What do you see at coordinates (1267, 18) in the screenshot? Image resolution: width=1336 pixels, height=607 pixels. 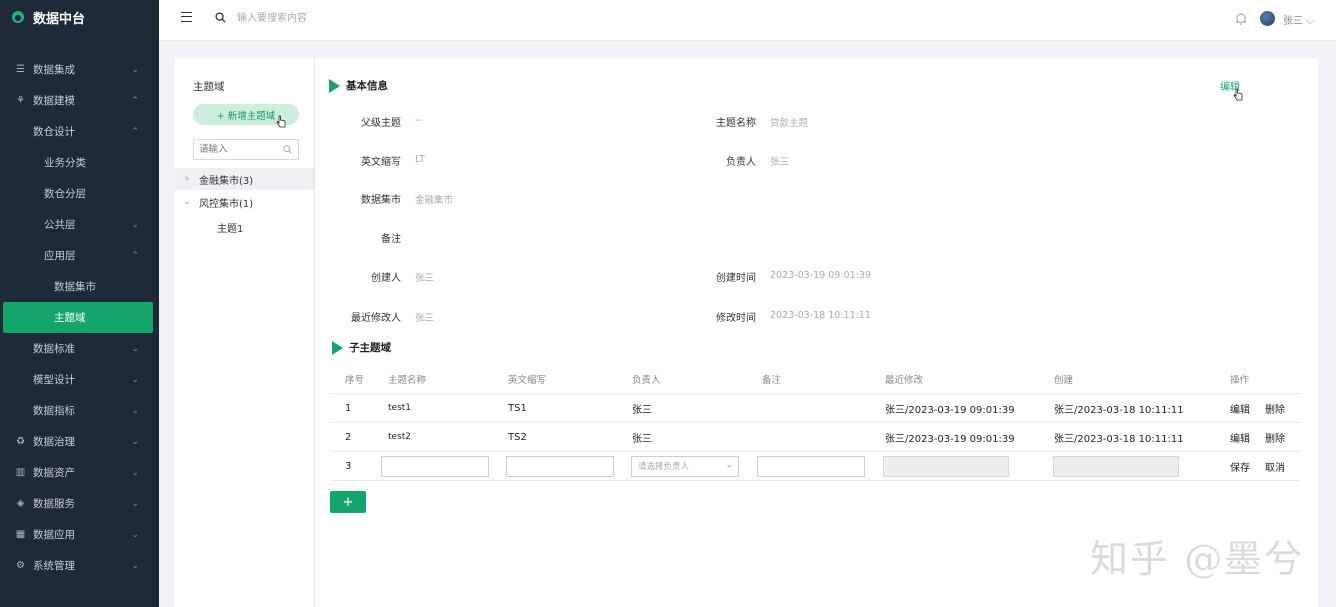 I see `avatar` at bounding box center [1267, 18].